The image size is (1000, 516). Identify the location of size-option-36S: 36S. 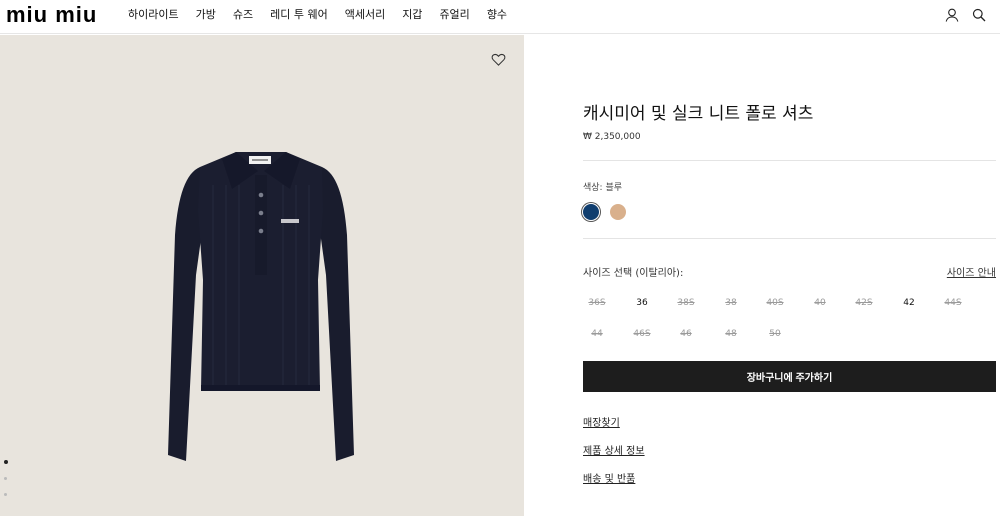
(597, 303).